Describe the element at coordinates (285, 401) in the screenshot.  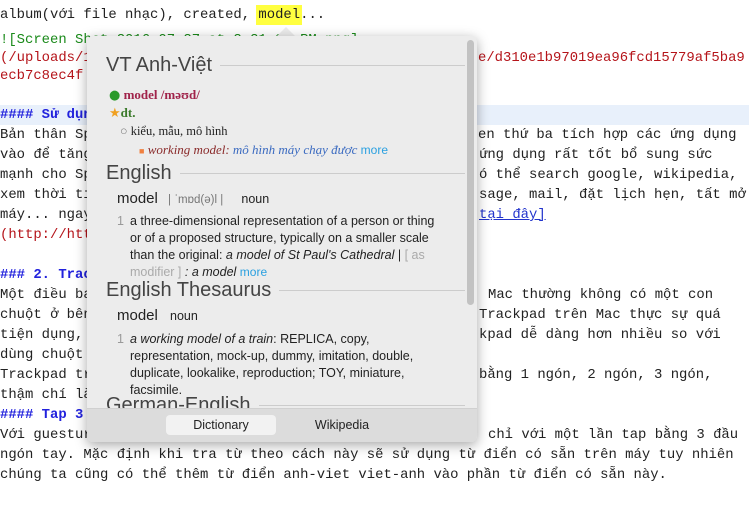
I see `section-title-german: German-English` at that location.